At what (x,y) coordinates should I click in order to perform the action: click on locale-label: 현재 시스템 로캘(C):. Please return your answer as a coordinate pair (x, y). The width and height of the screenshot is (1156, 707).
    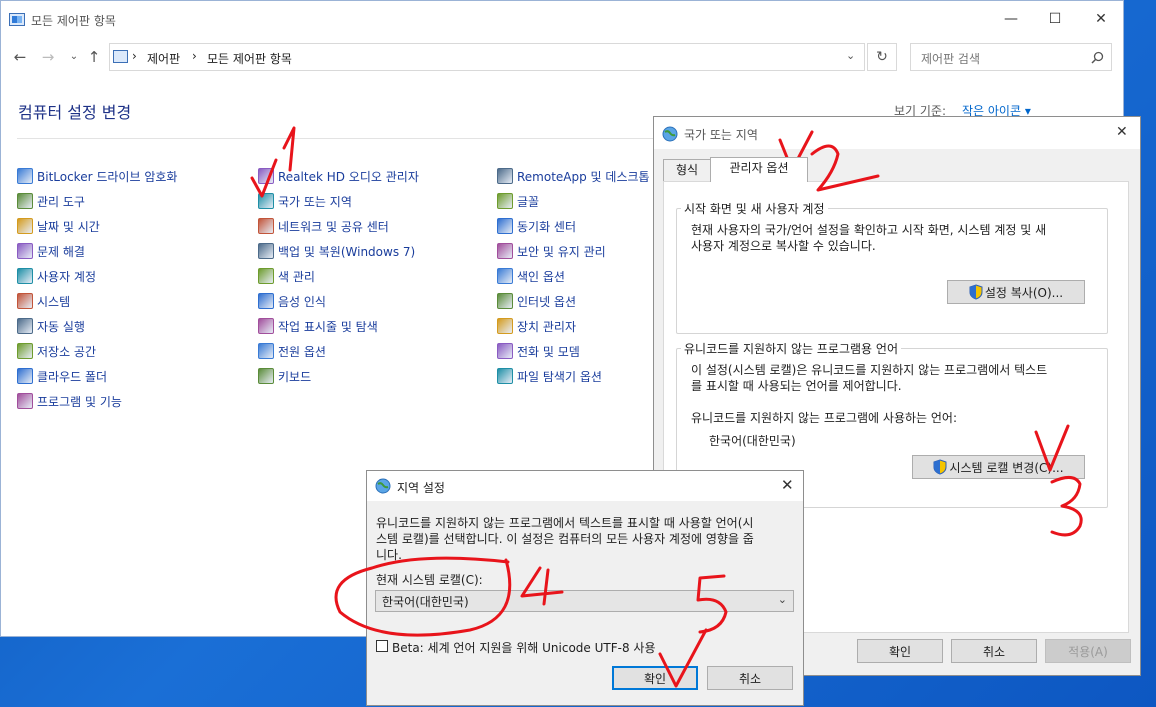
    Looking at the image, I should click on (429, 580).